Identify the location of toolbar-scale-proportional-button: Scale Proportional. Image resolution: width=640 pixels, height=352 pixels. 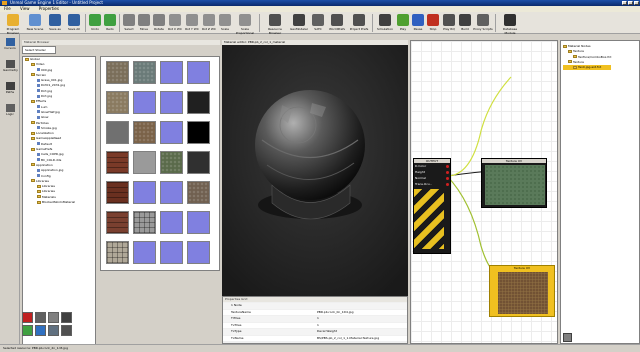
(245, 24).